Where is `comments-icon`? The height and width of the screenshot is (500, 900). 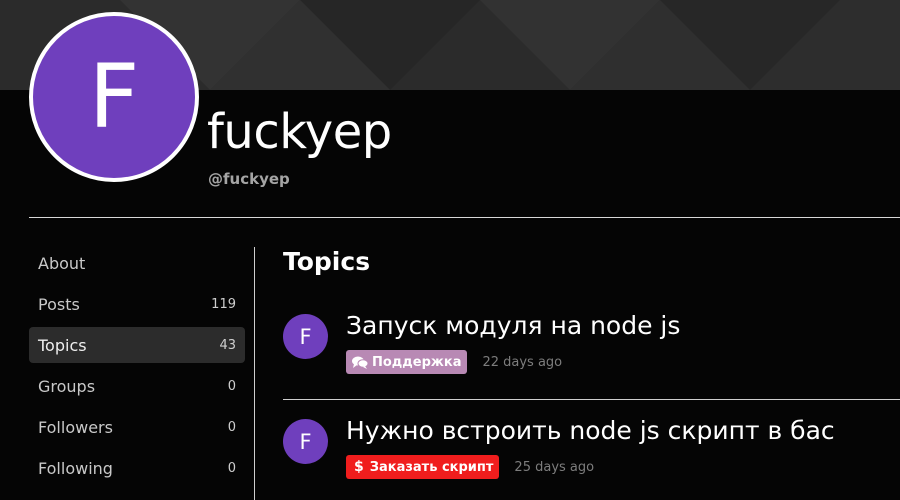 comments-icon is located at coordinates (360, 362).